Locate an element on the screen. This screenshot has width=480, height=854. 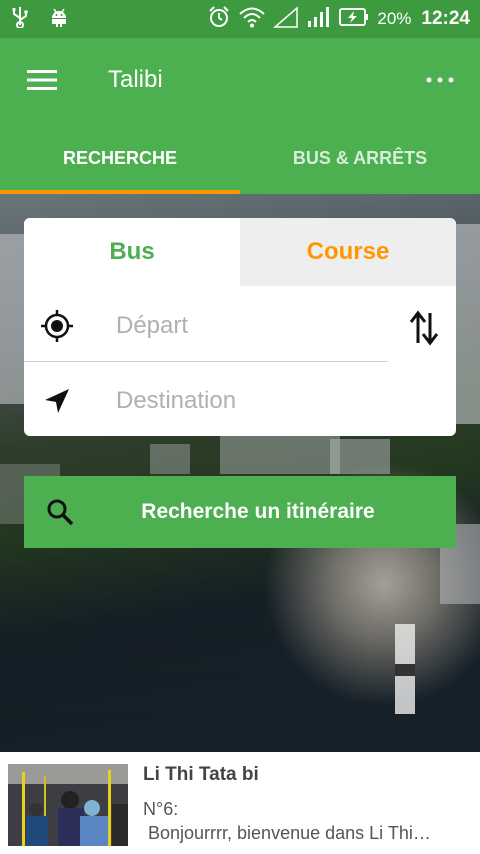
destination-input: Destination is located at coordinates (176, 401).